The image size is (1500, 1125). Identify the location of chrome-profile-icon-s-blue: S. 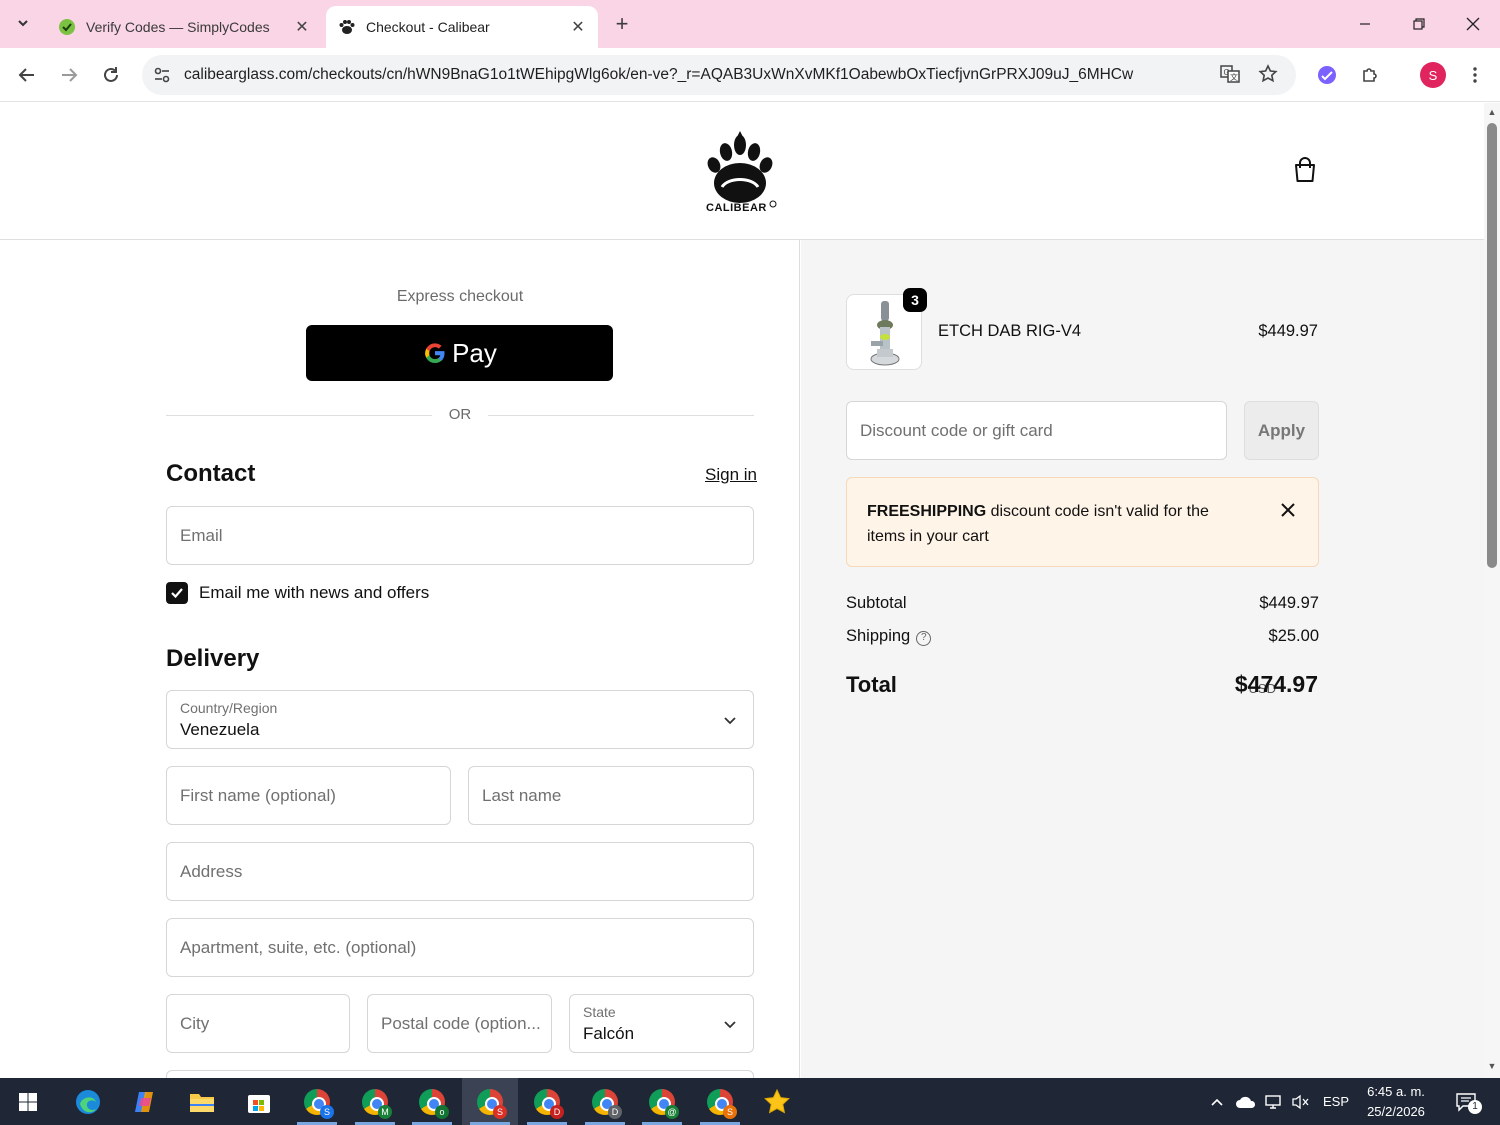
(317, 1101).